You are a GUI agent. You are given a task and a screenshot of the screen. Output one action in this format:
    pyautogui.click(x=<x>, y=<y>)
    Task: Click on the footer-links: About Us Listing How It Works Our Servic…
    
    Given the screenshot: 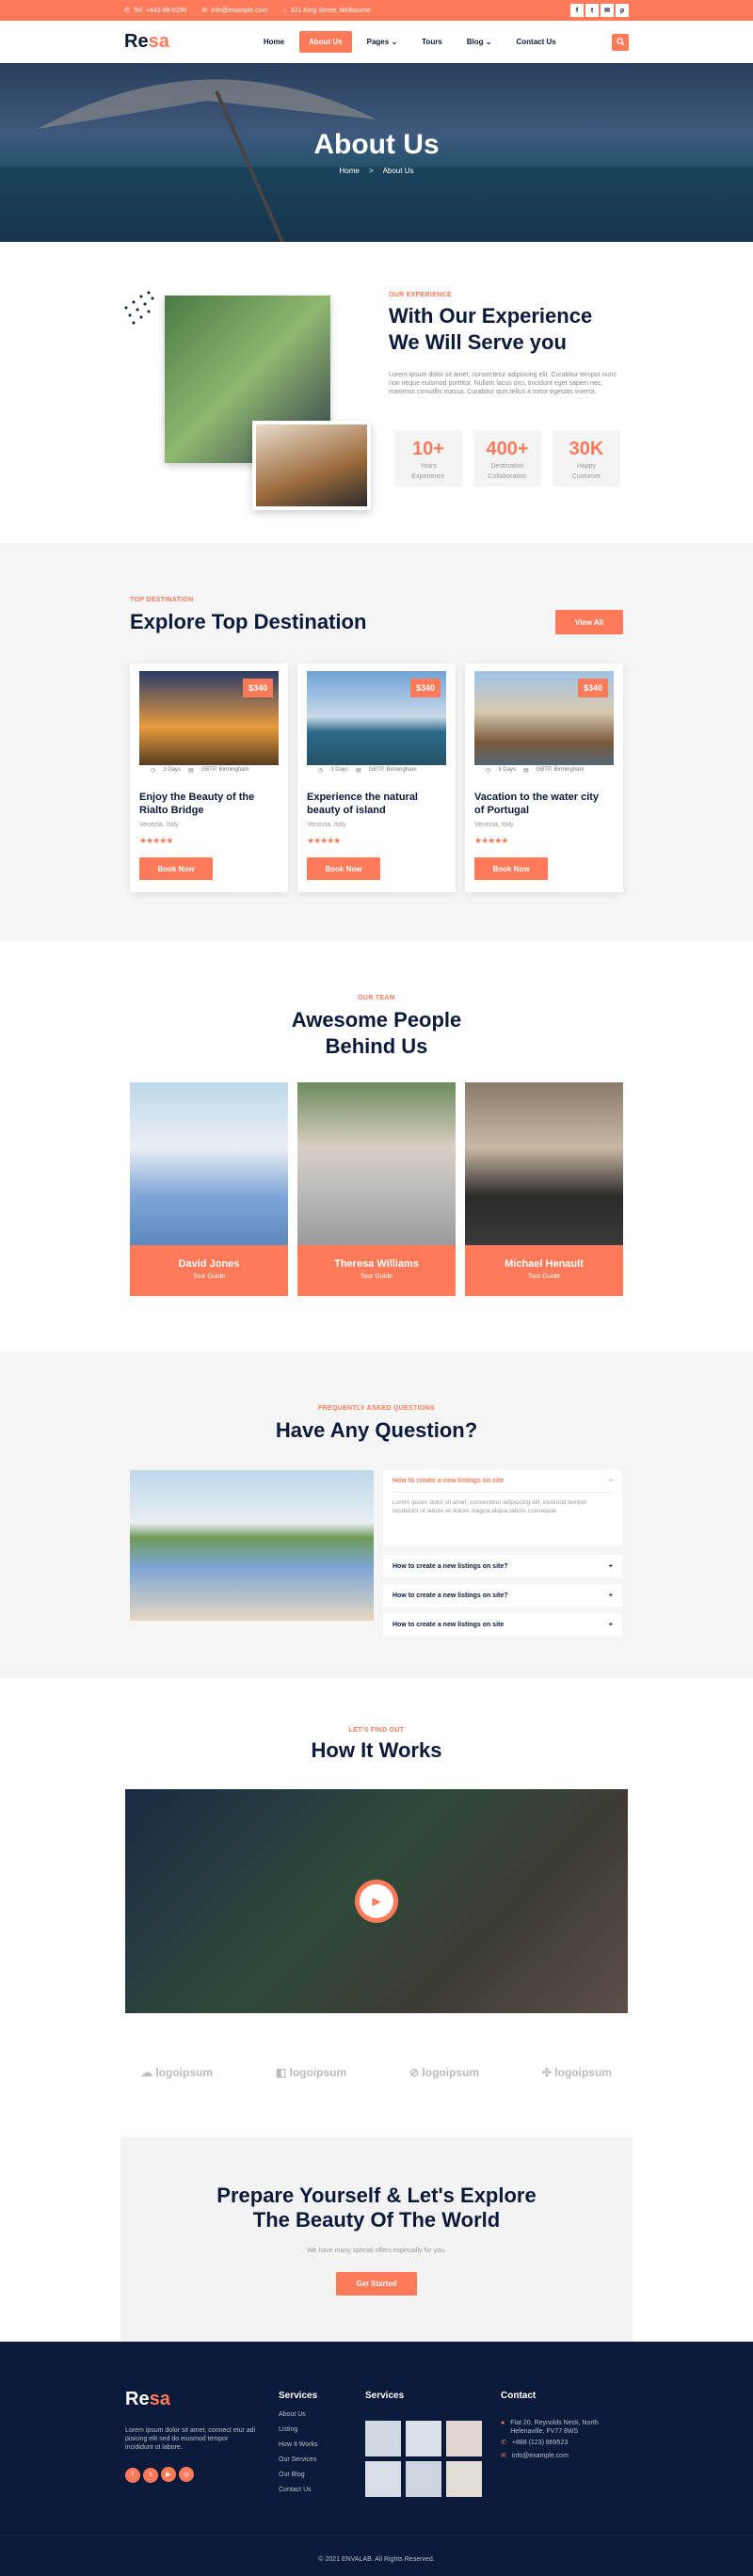 What is the action you would take?
    pyautogui.click(x=298, y=2453)
    